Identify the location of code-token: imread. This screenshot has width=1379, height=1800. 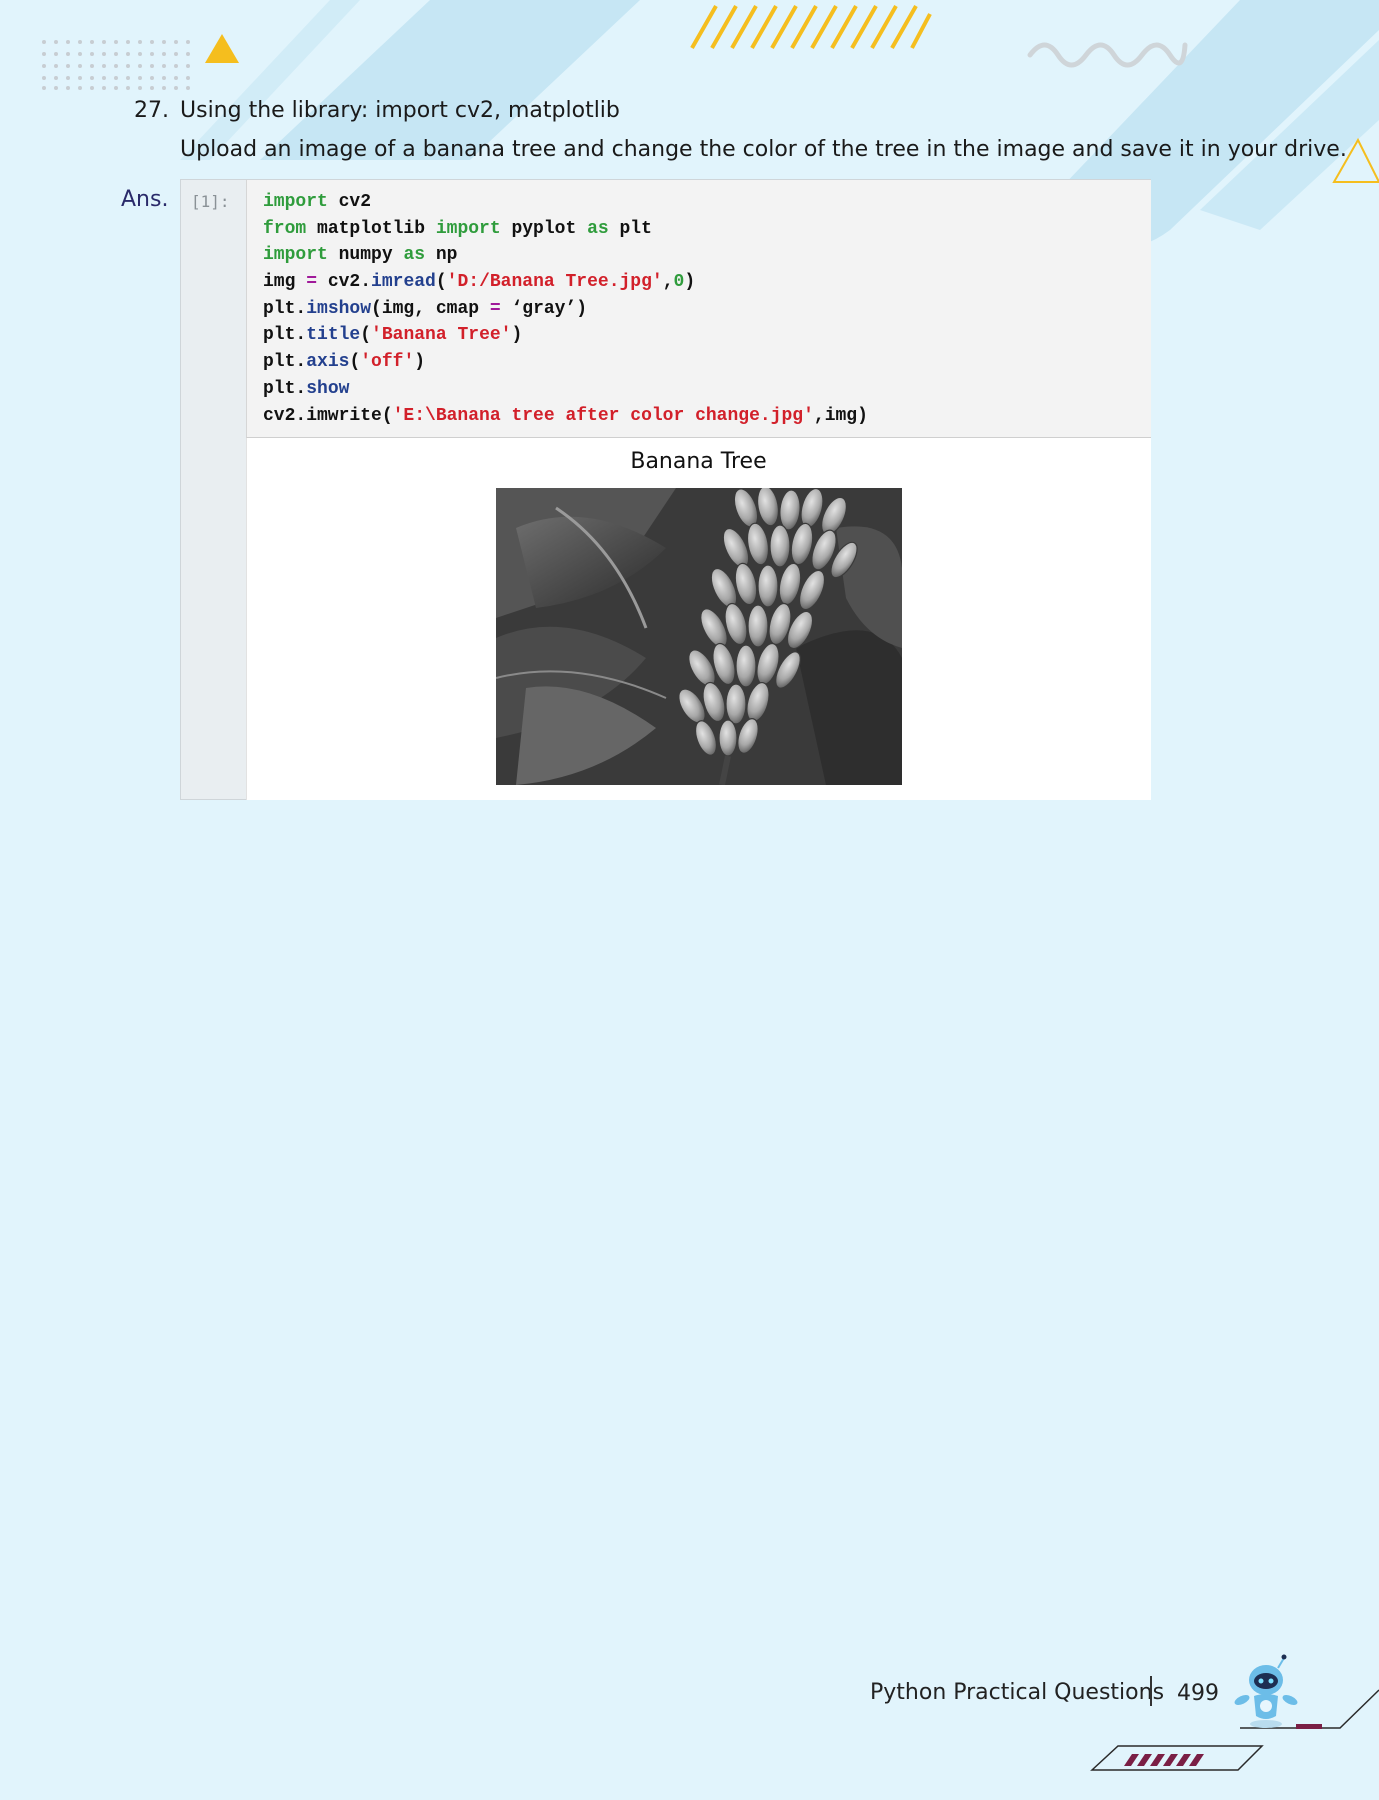
(403, 282).